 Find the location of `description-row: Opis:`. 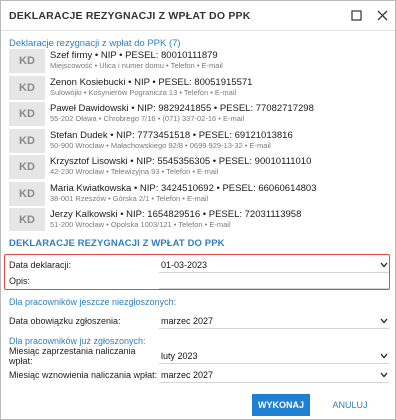

description-row: Opis: is located at coordinates (199, 281).